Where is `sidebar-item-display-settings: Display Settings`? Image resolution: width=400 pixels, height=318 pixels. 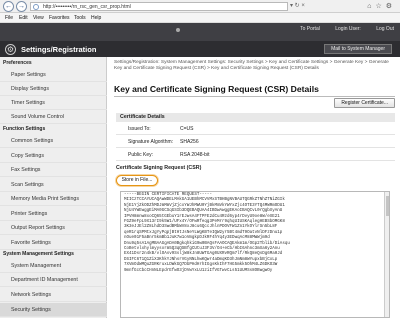
sidebar-item-display-settings: Display Settings is located at coordinates (53, 89).